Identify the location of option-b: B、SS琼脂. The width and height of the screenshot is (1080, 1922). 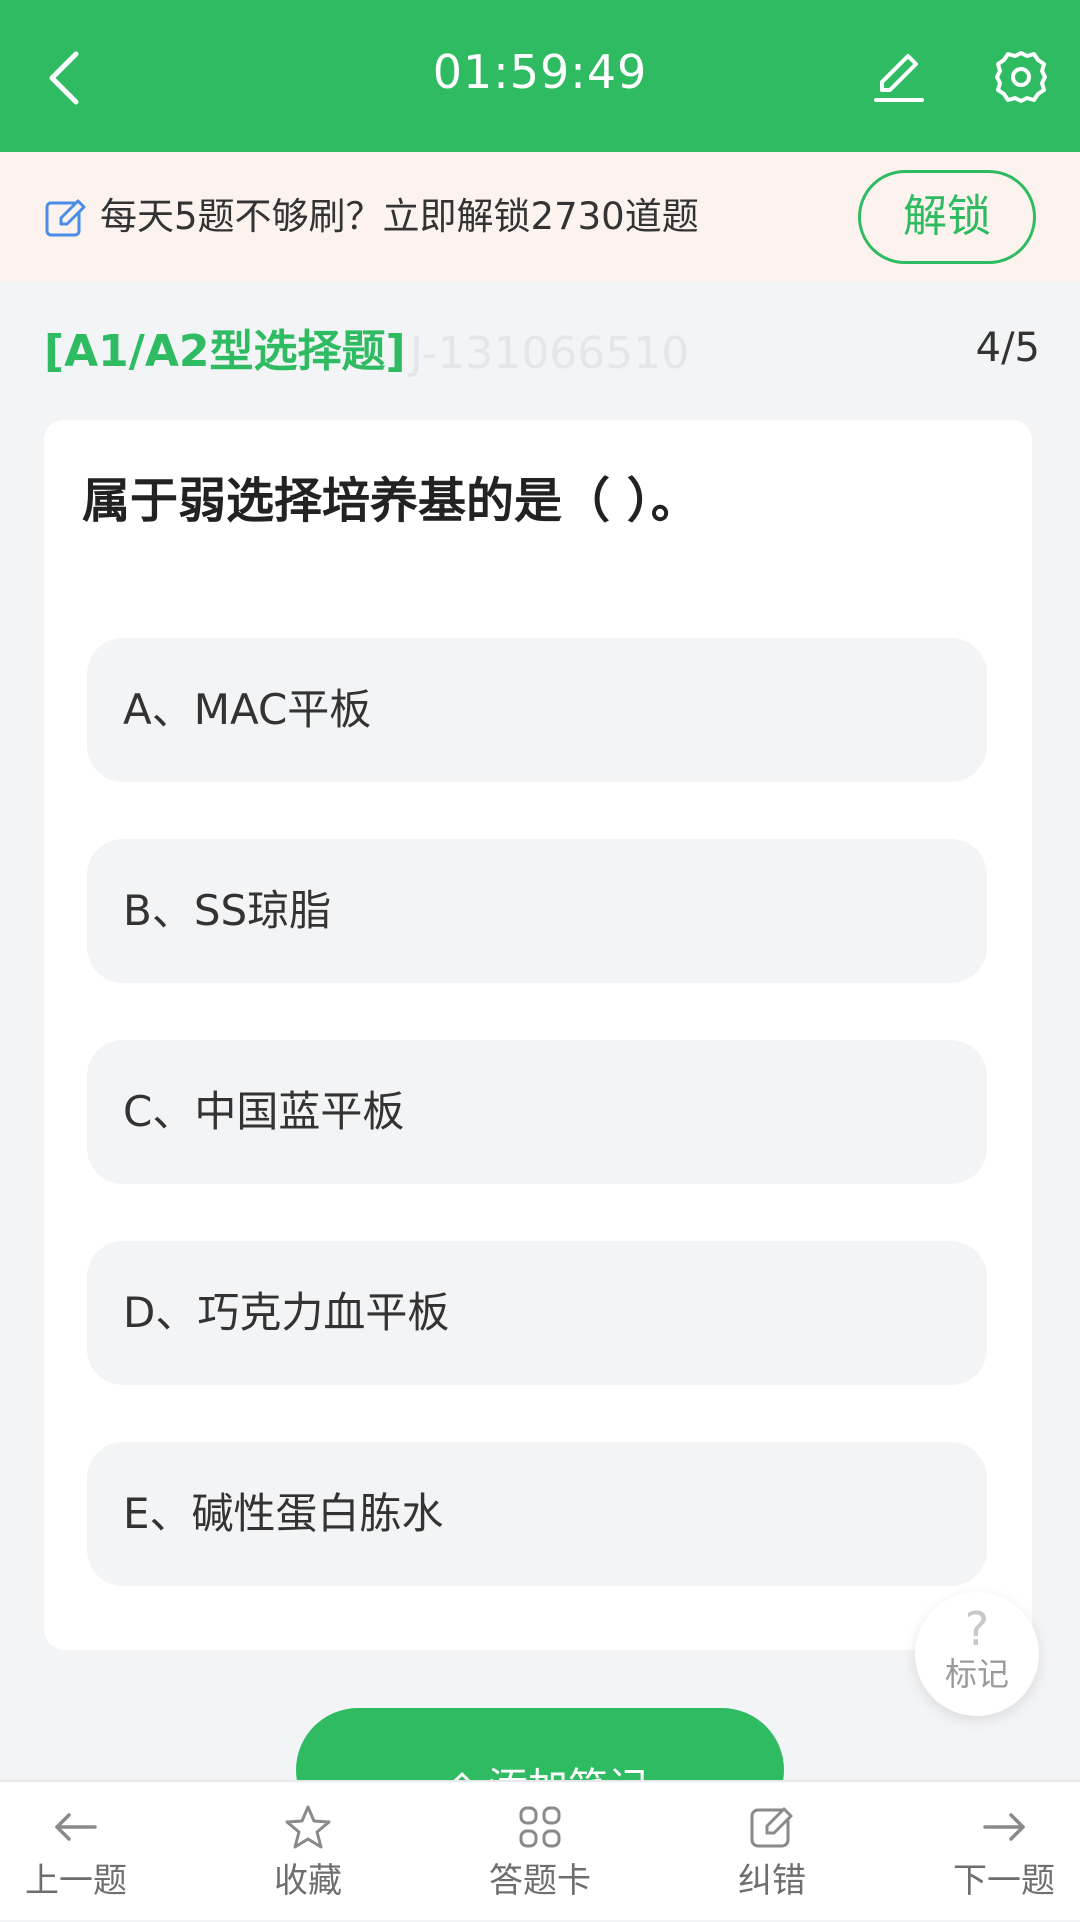
(537, 911).